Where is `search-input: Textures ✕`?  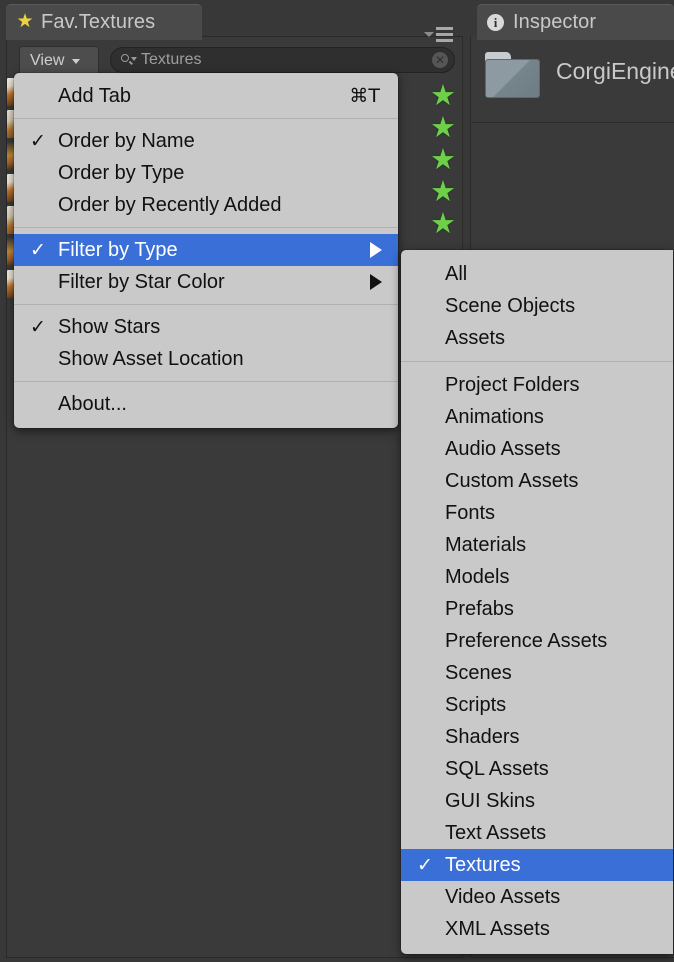 search-input: Textures ✕ is located at coordinates (282, 60).